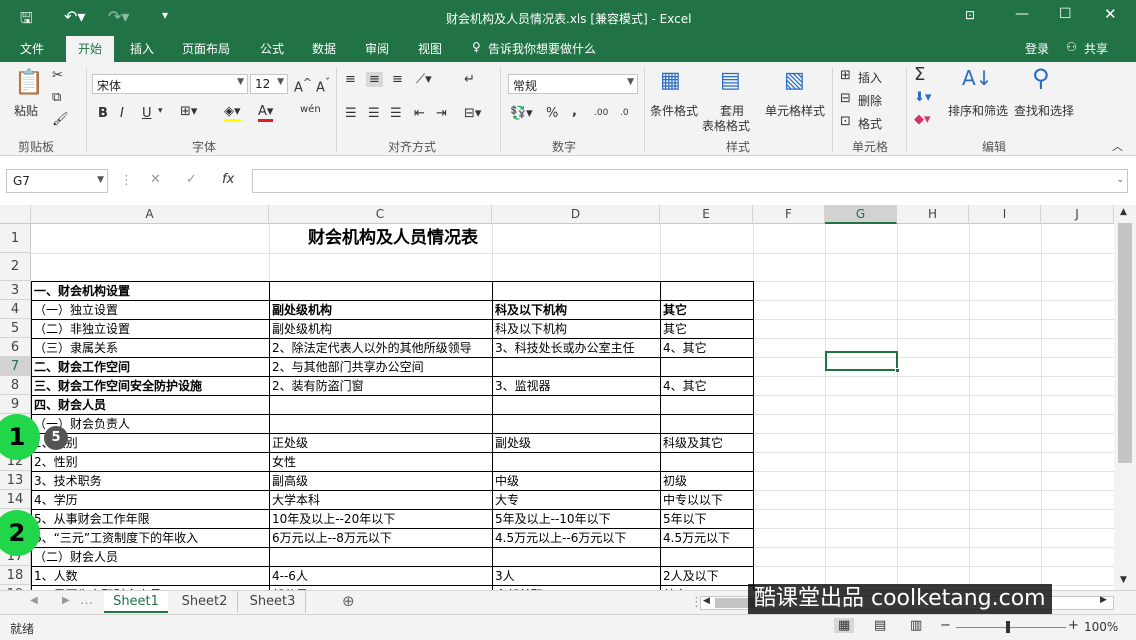 The image size is (1136, 640). I want to click on tab-view: 视图, so click(430, 48).